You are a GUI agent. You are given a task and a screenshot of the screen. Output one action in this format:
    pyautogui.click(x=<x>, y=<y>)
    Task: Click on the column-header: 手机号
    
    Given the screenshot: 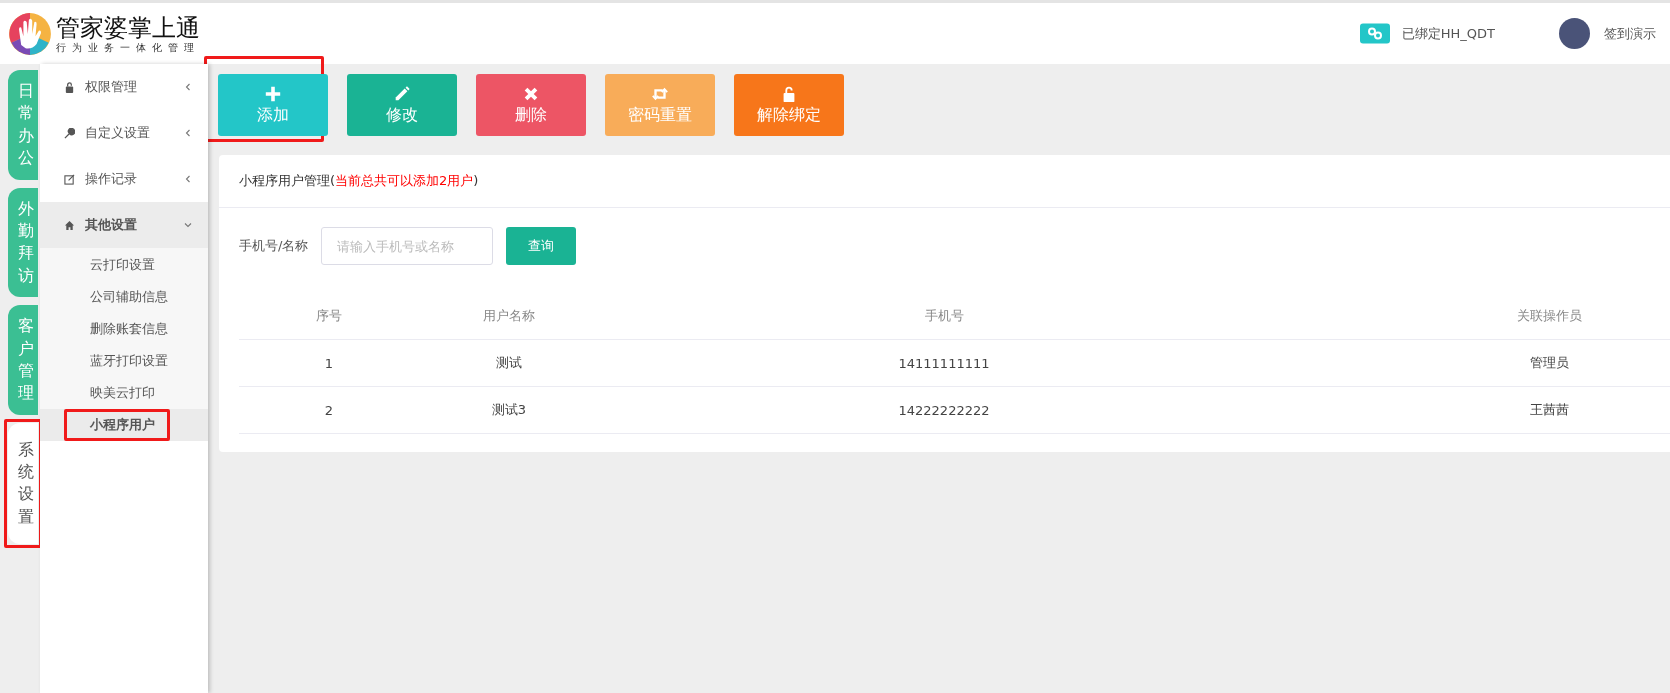 What is the action you would take?
    pyautogui.click(x=944, y=316)
    